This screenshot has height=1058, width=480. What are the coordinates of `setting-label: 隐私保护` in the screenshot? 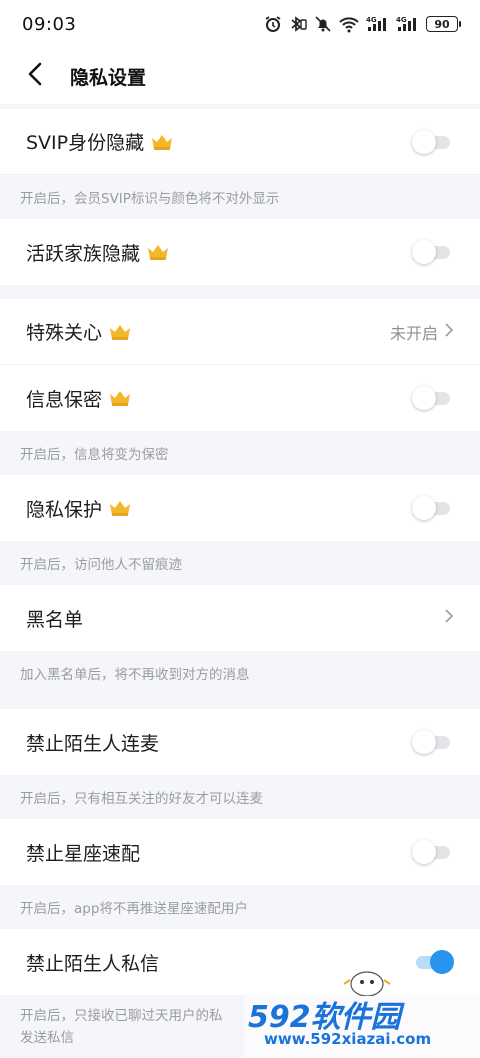 It's located at (64, 509).